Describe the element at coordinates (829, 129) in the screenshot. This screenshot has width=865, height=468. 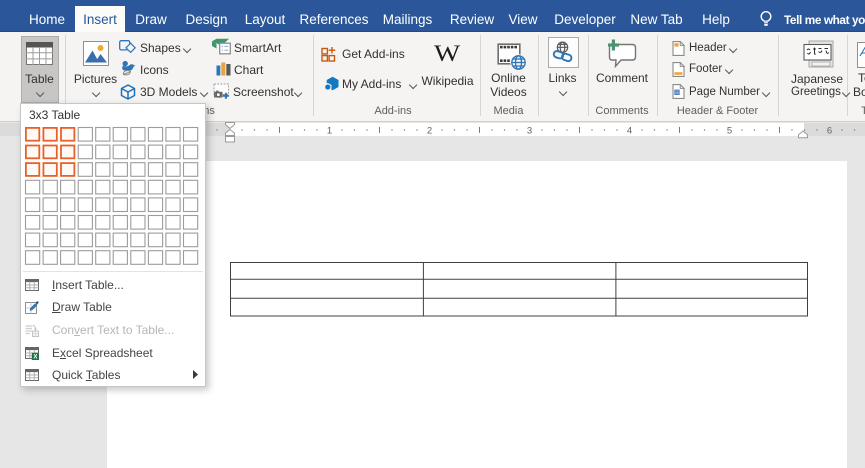
I see `svg-text: 6` at that location.